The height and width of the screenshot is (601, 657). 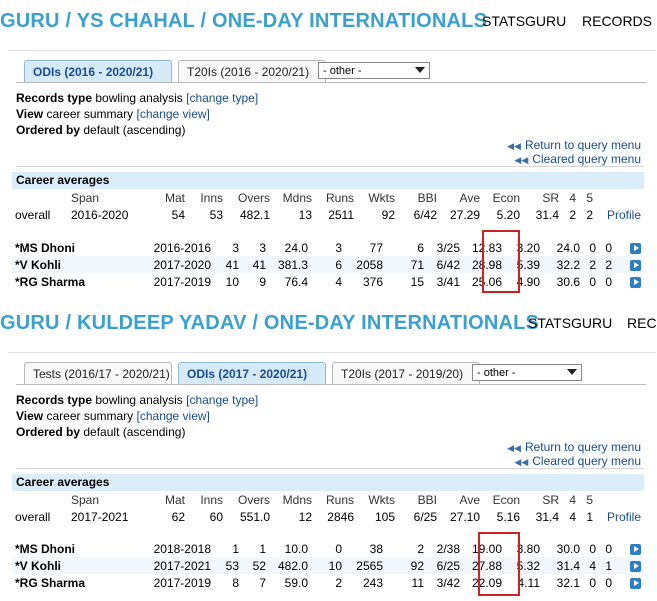 I want to click on table-cell: 41, so click(x=228, y=264).